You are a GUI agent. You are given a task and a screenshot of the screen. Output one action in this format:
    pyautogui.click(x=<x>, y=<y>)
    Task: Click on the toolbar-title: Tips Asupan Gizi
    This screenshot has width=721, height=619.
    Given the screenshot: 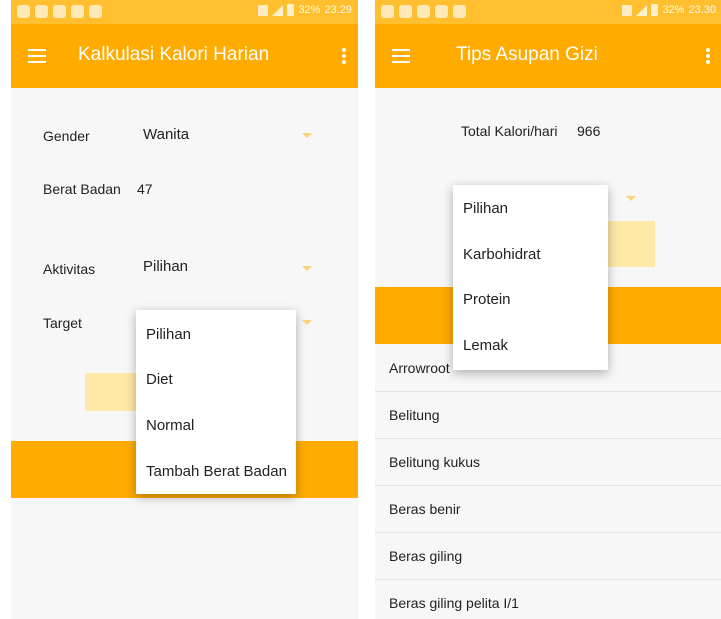 What is the action you would take?
    pyautogui.click(x=527, y=54)
    